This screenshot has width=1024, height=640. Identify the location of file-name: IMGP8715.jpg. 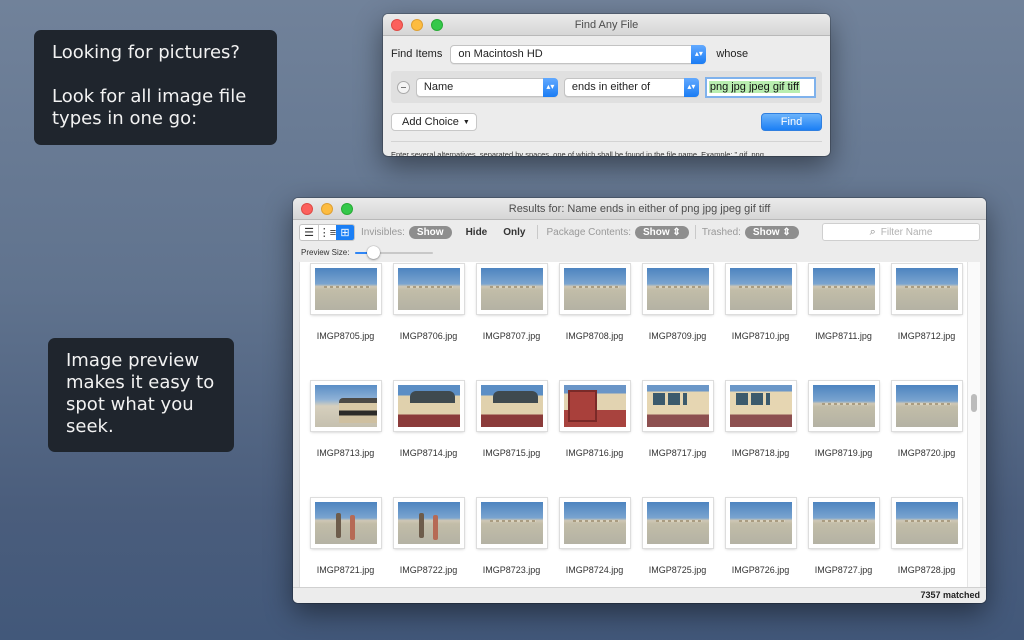
(511, 453).